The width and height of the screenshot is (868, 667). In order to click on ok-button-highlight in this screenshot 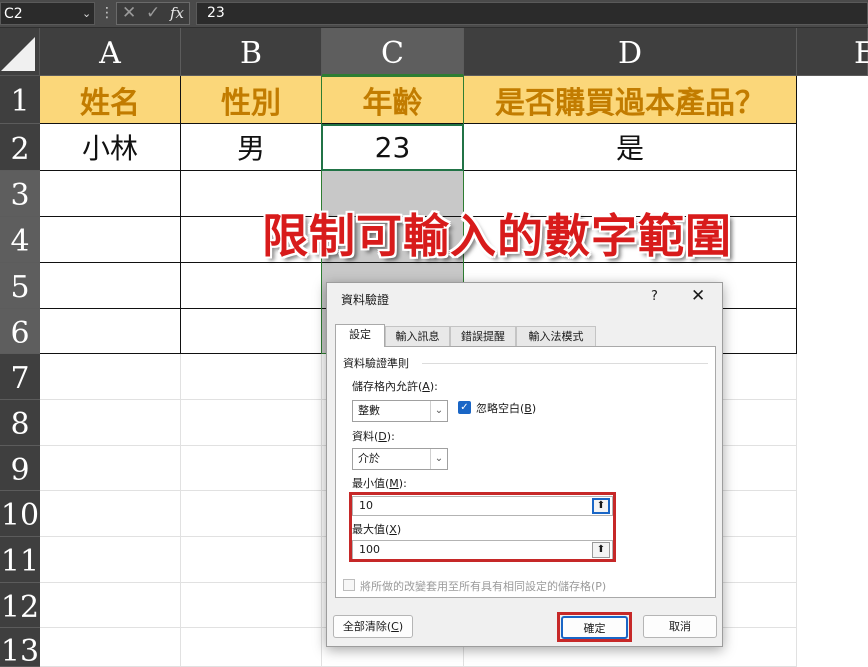, I will do `click(594, 627)`.